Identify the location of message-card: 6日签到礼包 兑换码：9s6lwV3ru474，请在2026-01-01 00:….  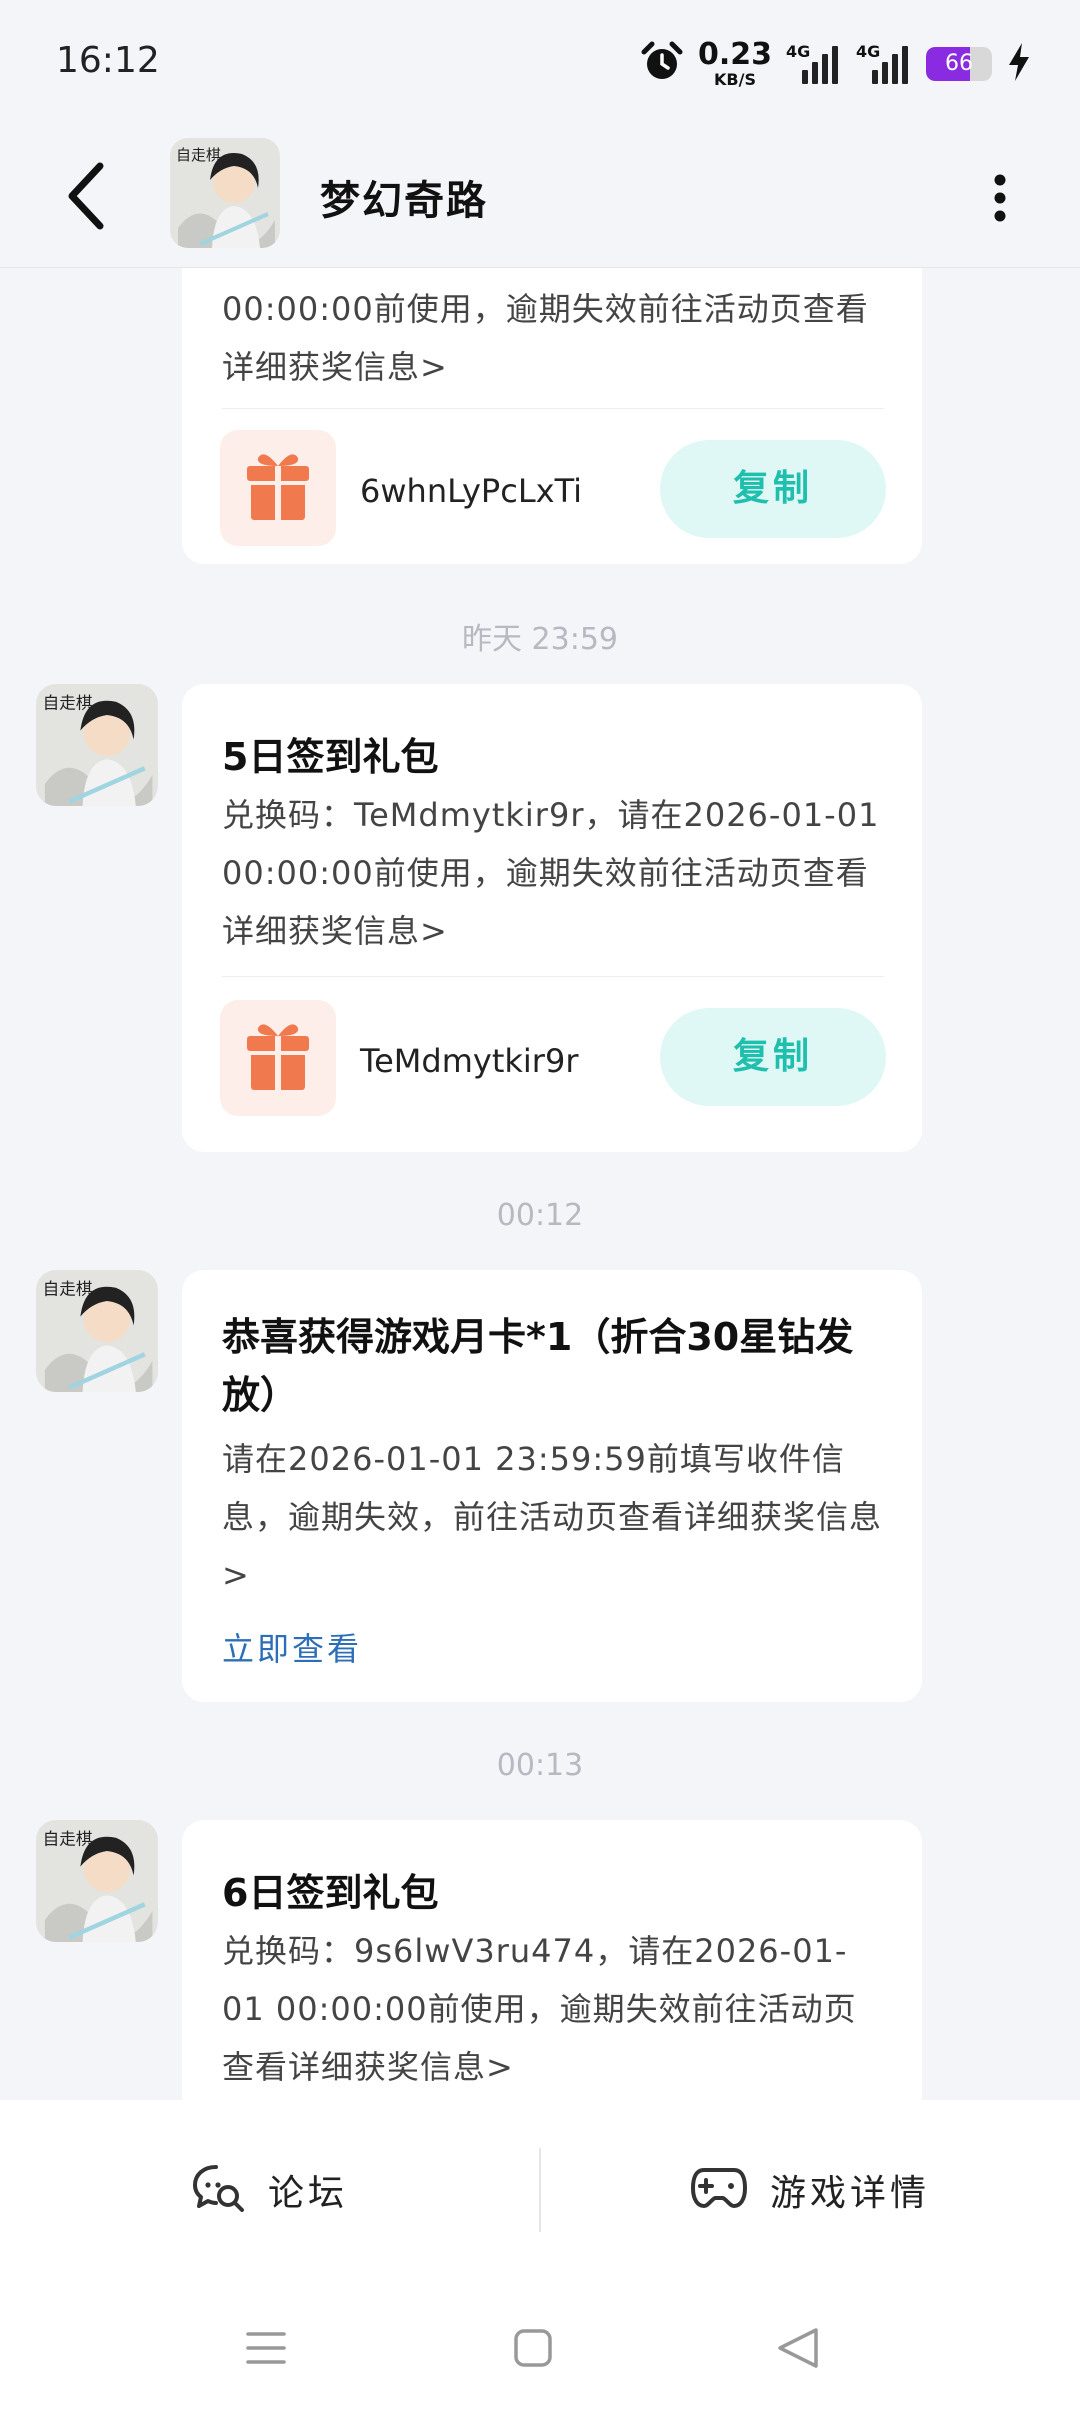
(552, 1960).